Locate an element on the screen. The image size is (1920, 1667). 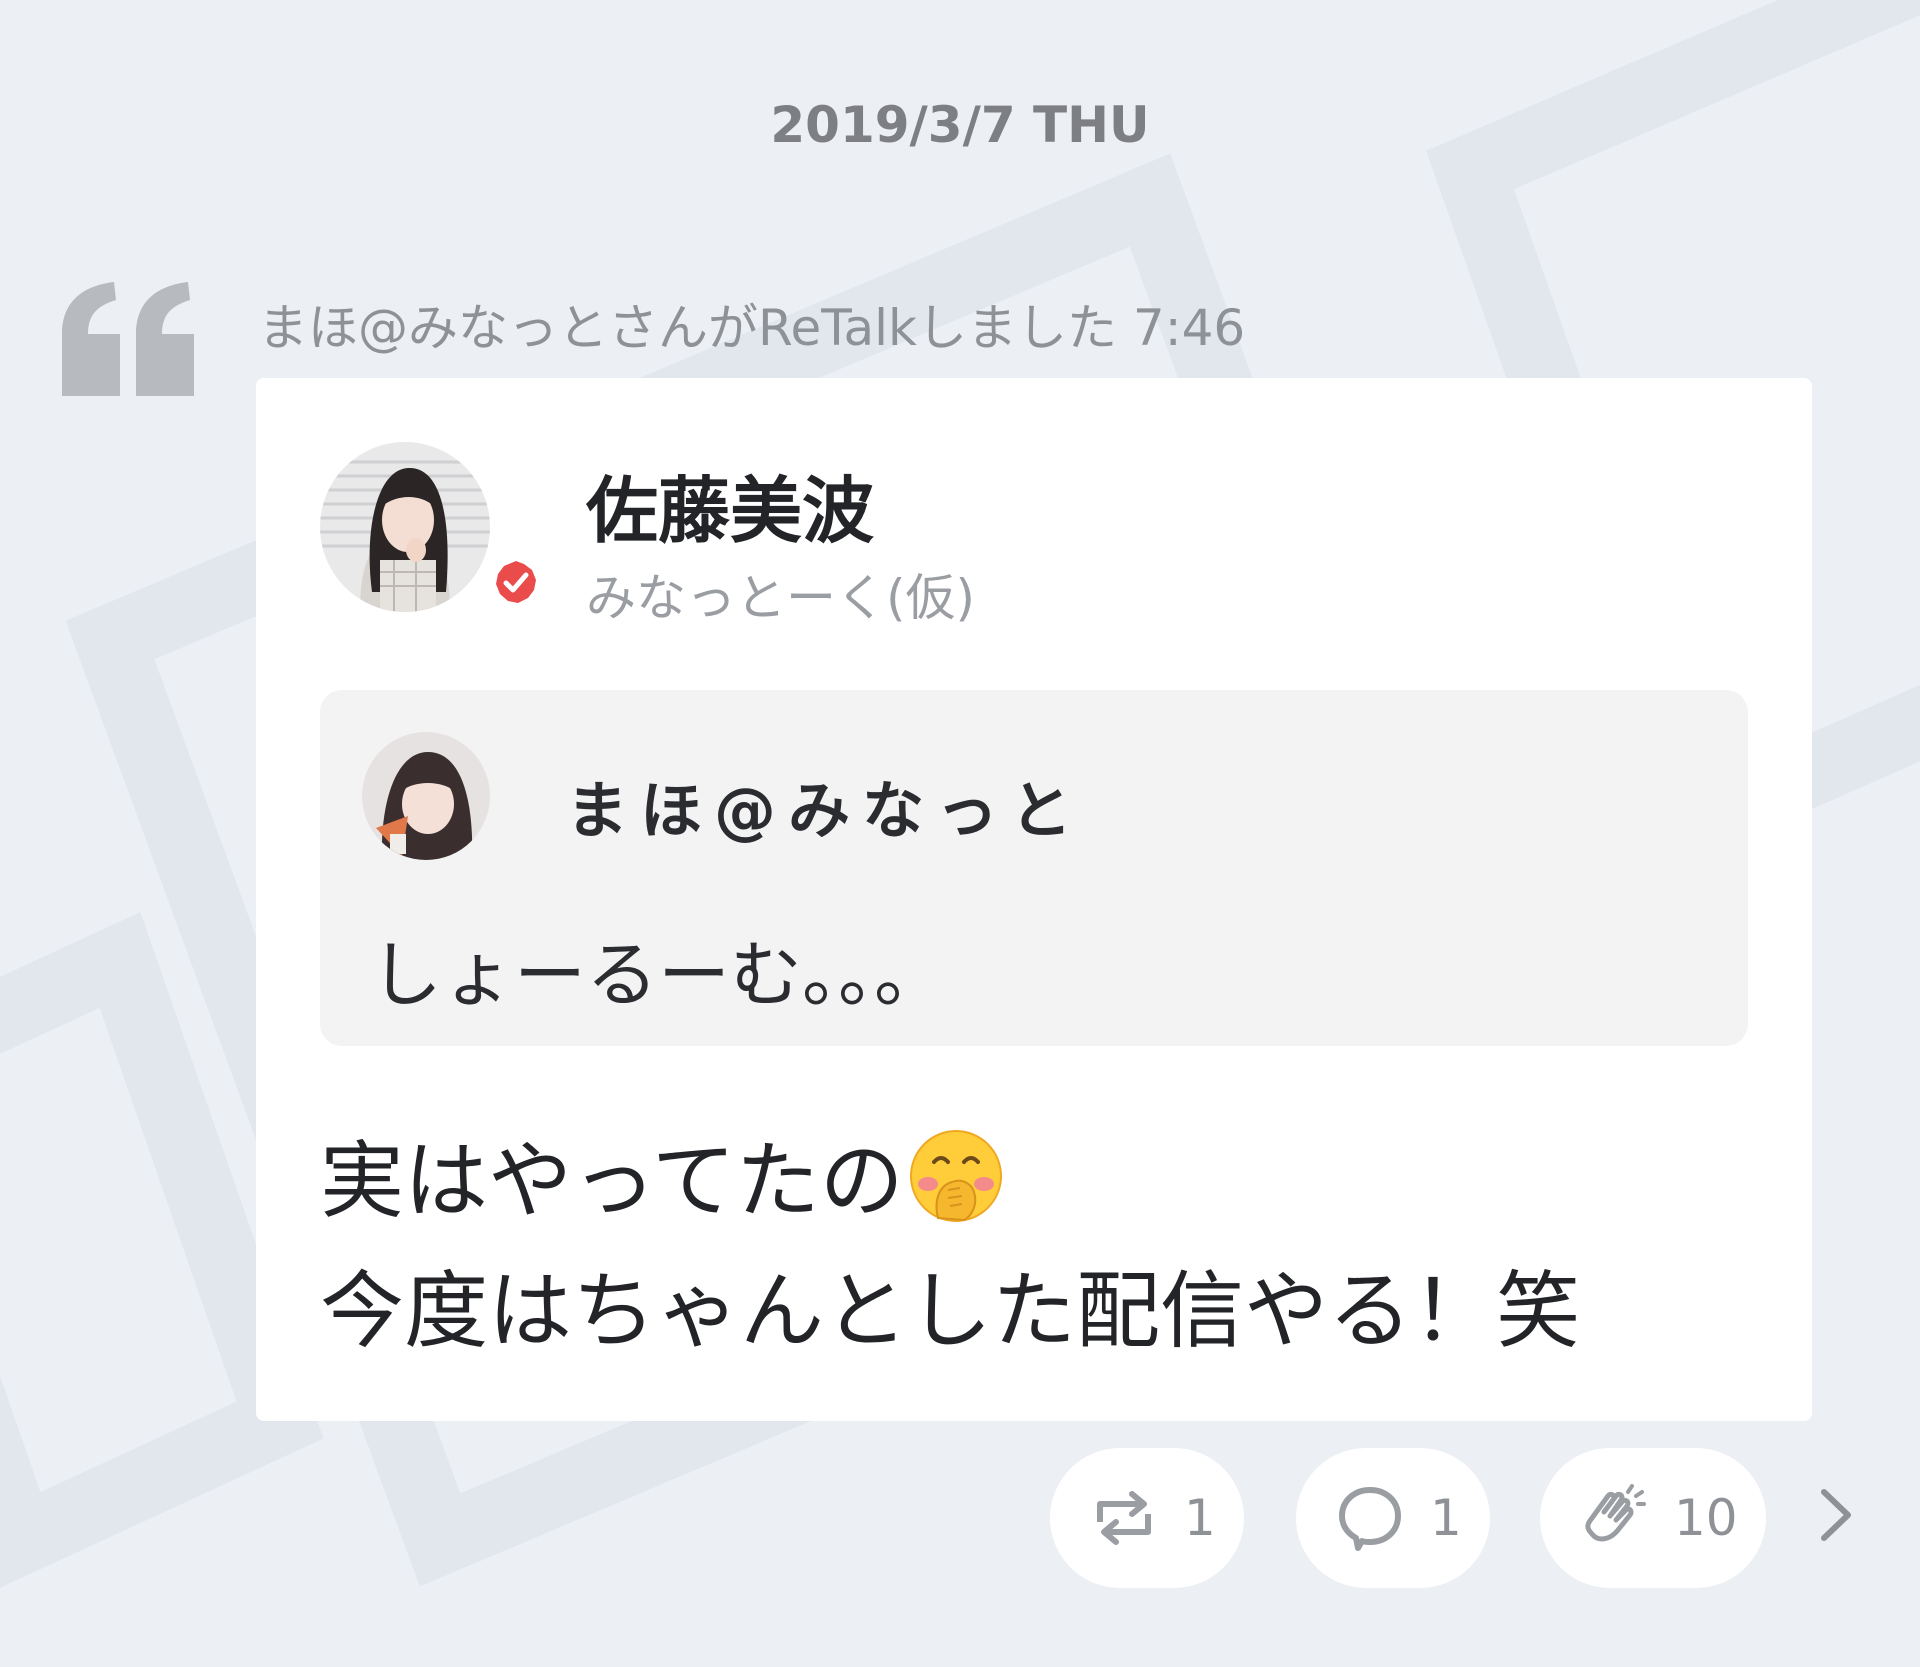
retalk-count: 1 is located at coordinates (1200, 1518).